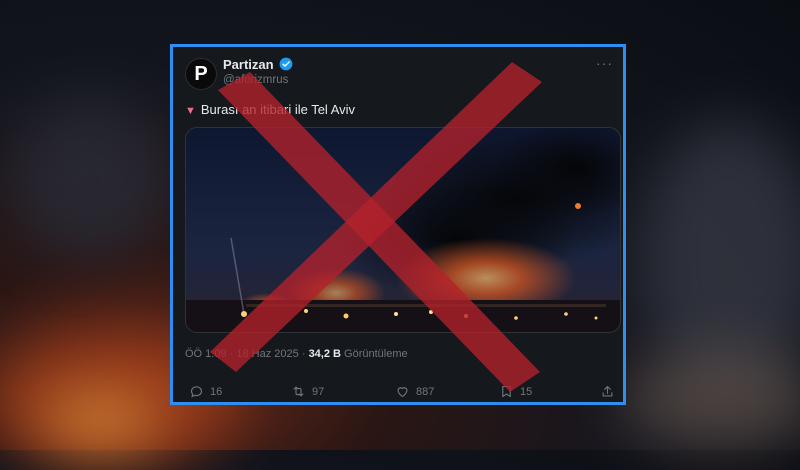  What do you see at coordinates (190, 111) in the screenshot?
I see `red-triangle-icon: ▼` at bounding box center [190, 111].